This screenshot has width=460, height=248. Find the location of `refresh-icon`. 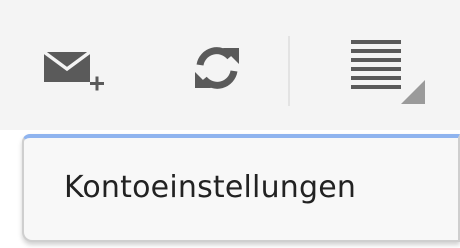

refresh-icon is located at coordinates (217, 67).